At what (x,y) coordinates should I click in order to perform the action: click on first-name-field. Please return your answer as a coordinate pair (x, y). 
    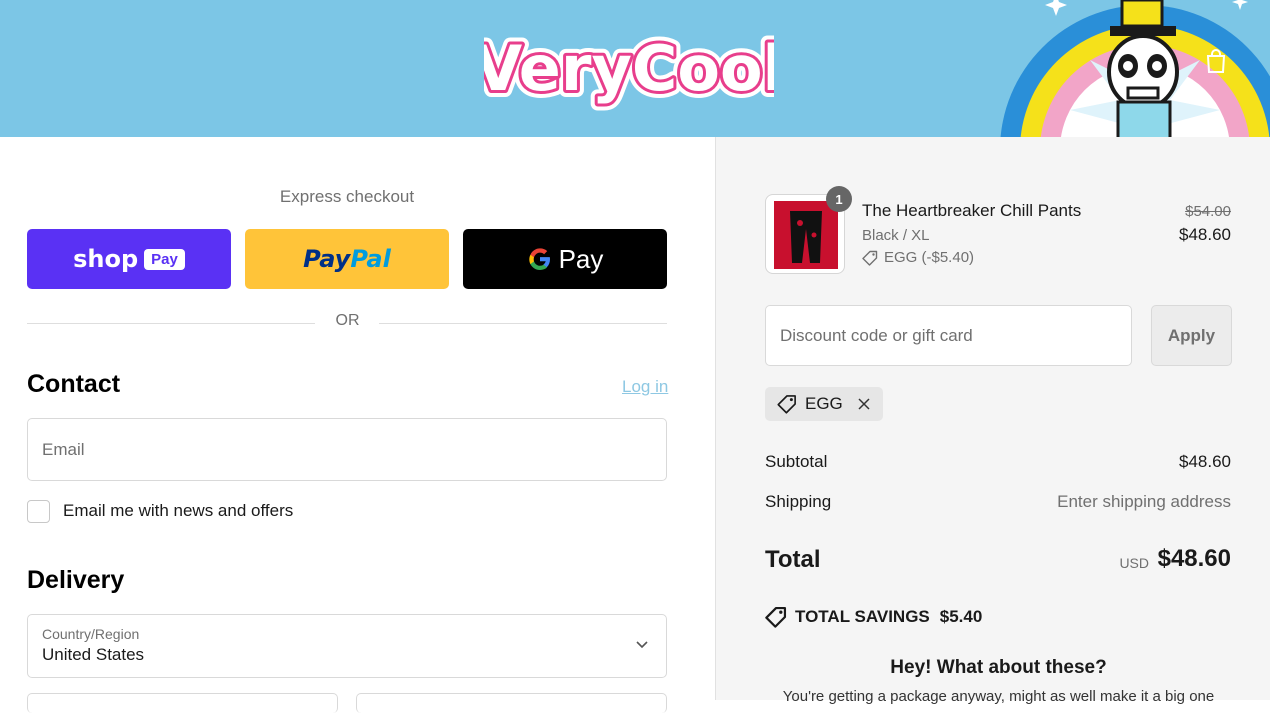
    Looking at the image, I should click on (182, 703).